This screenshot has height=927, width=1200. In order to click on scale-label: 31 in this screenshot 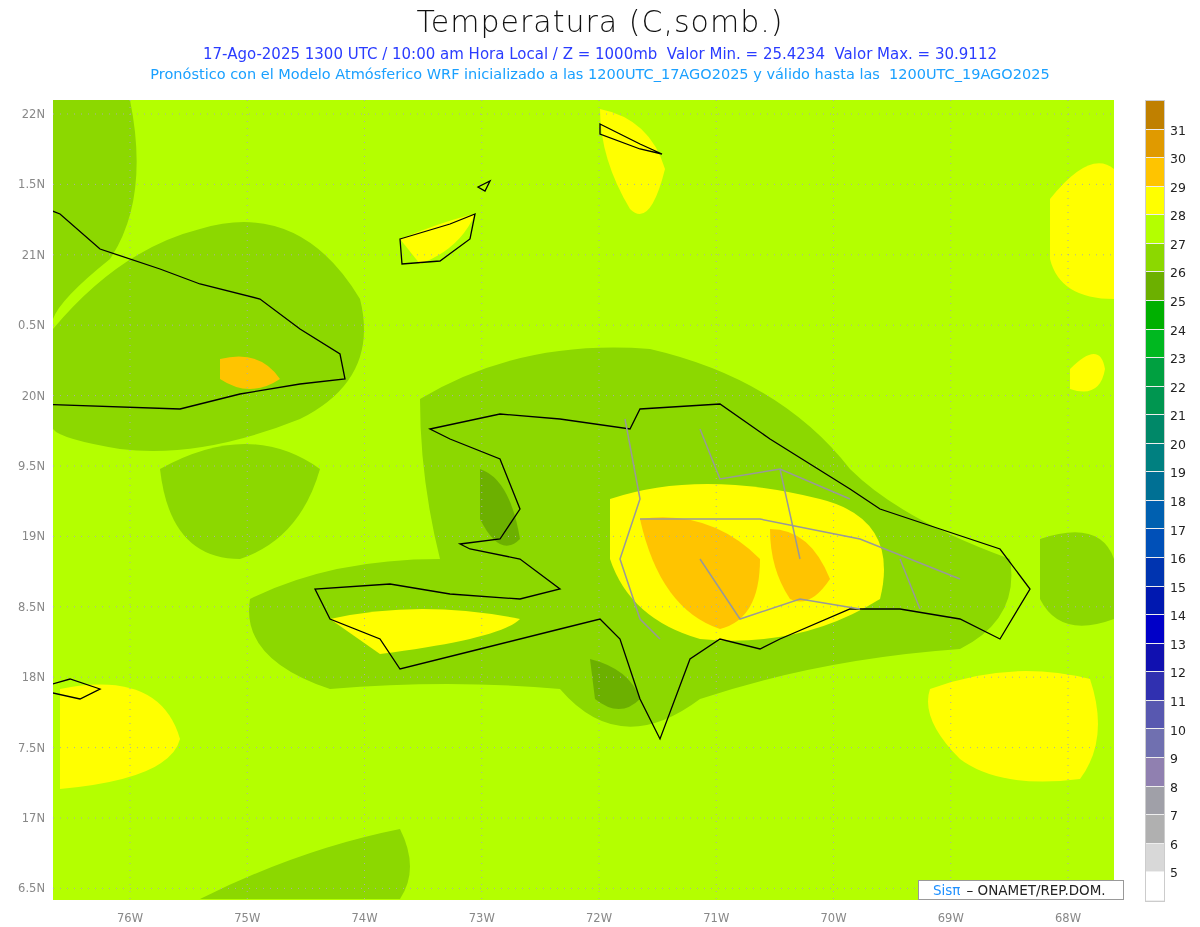, I will do `click(1178, 130)`.